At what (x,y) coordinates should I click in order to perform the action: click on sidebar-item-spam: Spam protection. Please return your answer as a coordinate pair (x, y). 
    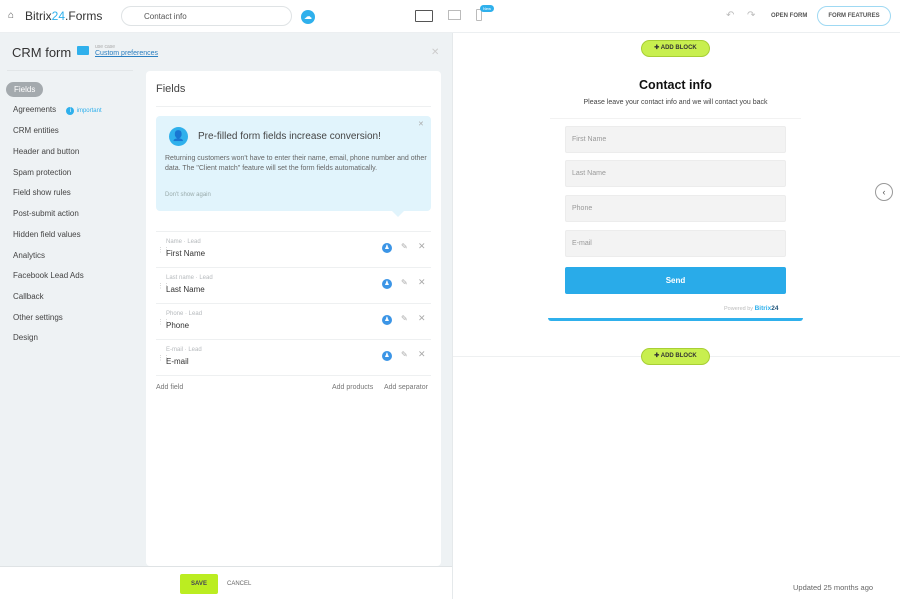
    Looking at the image, I should click on (42, 172).